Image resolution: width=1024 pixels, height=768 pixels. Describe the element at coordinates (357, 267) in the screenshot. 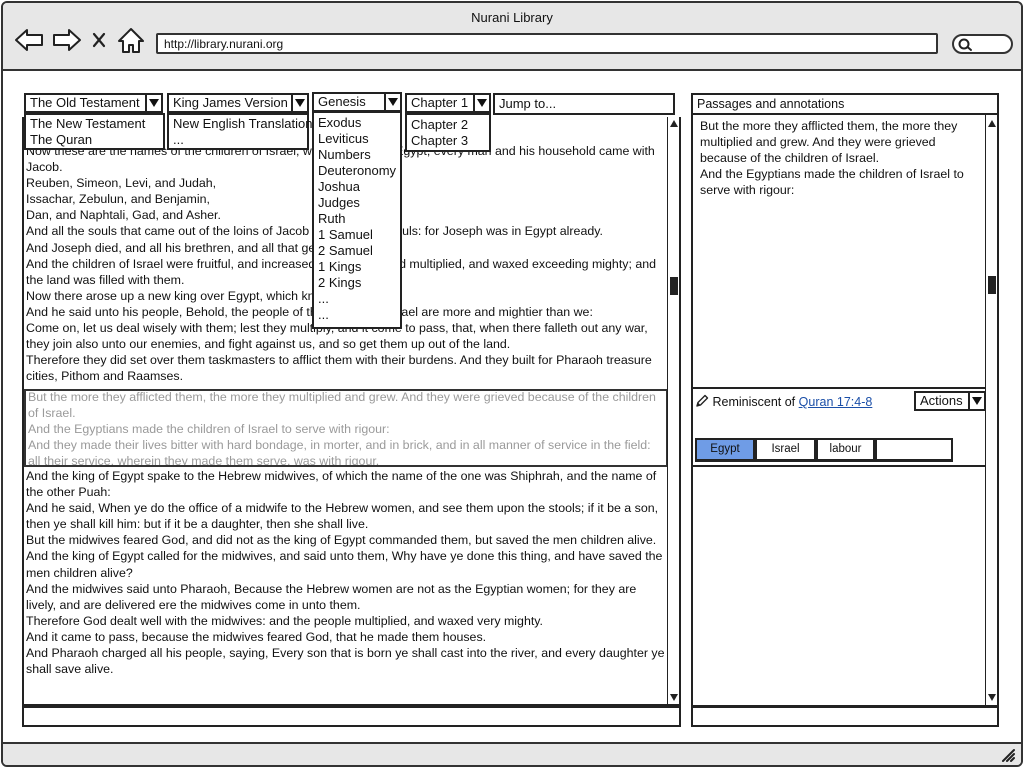

I see `book-option: 1 Kings` at that location.